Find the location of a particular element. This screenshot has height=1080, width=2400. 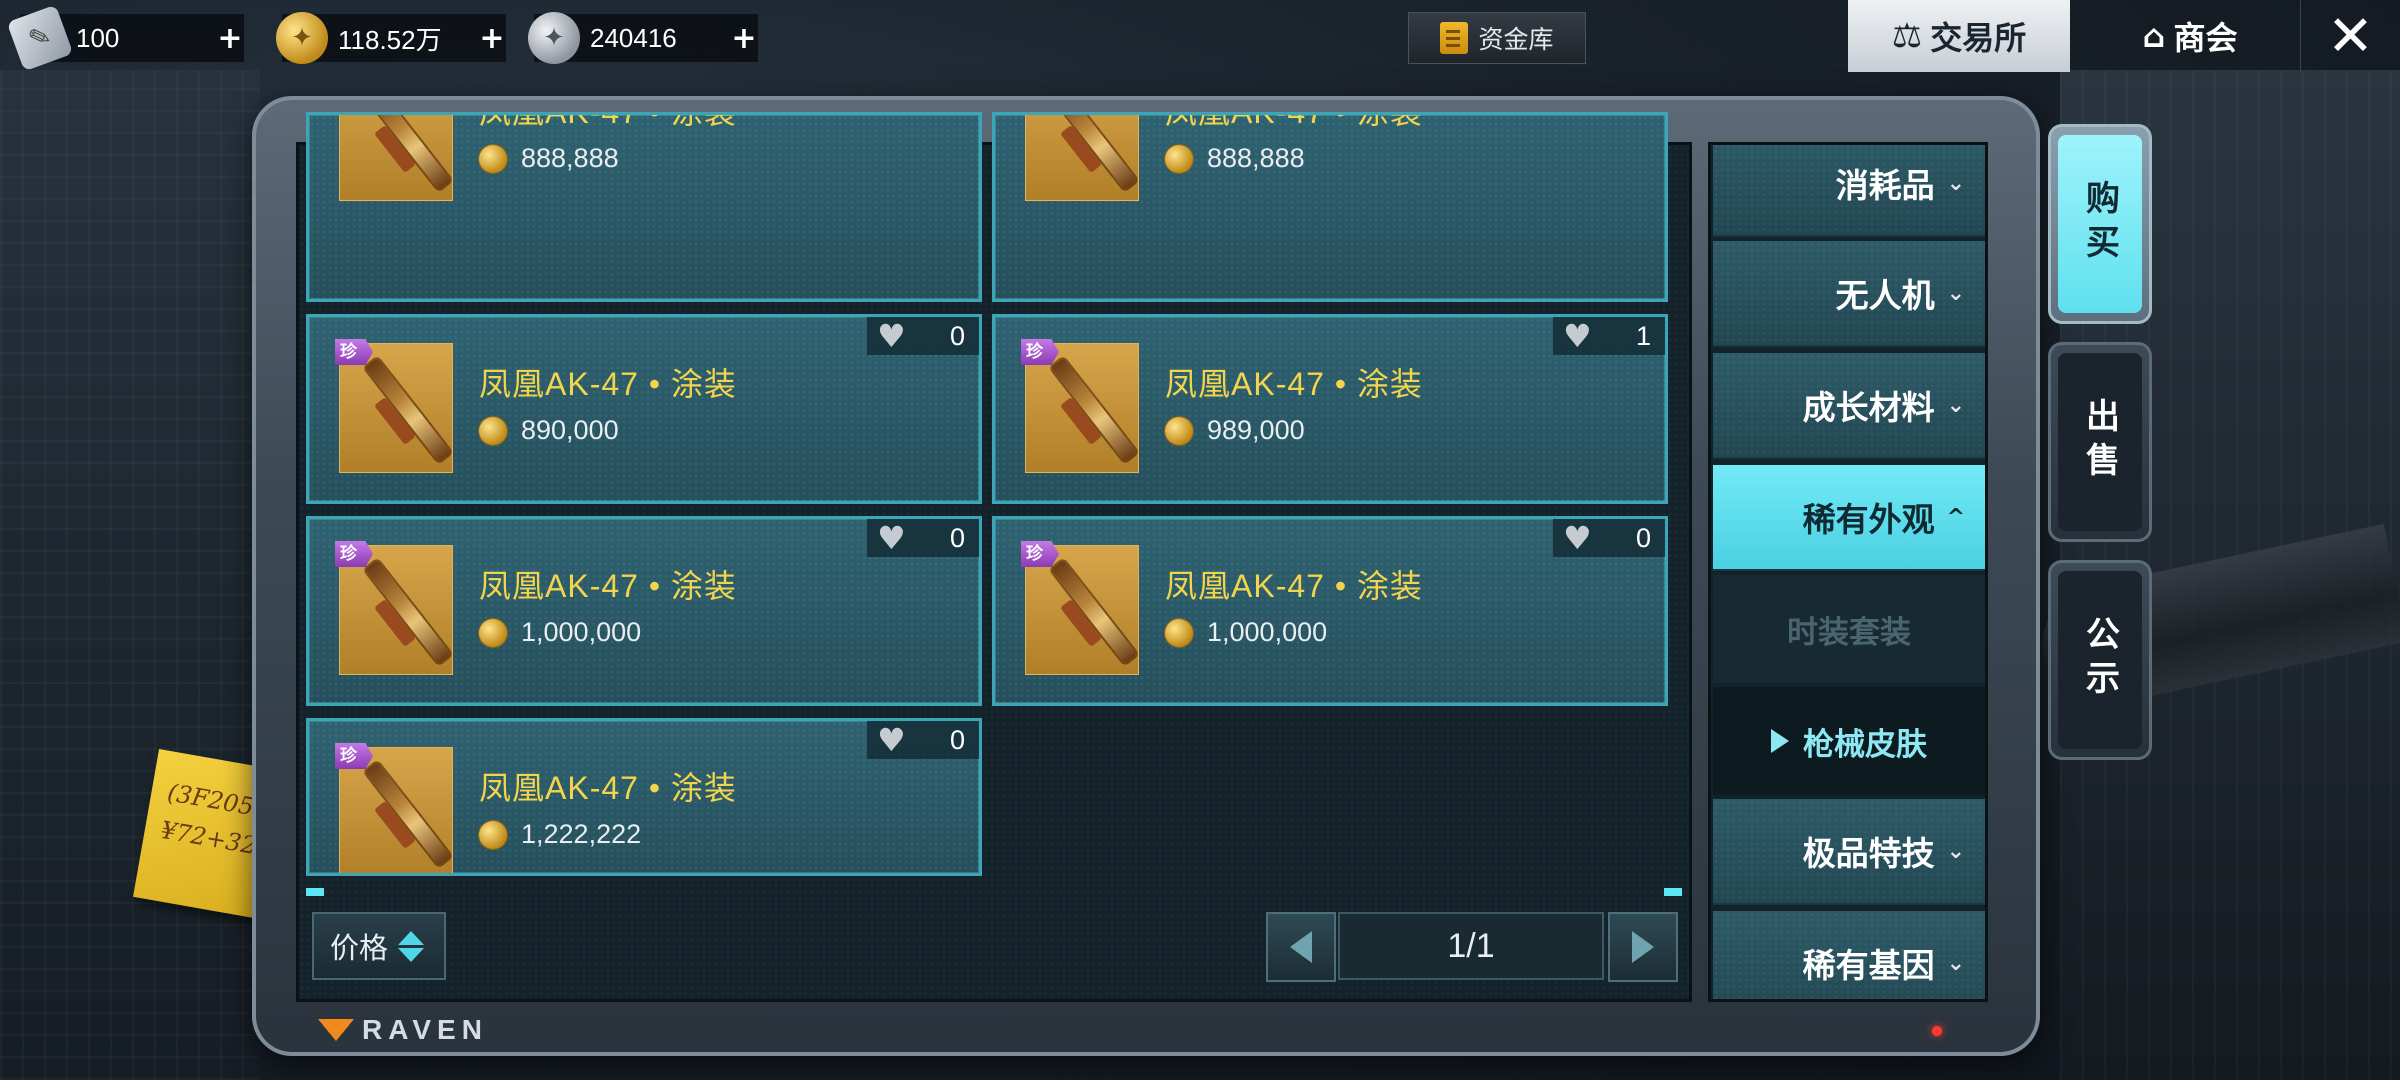

category-top-skills: 极品特技 ⌄ is located at coordinates (1849, 852).